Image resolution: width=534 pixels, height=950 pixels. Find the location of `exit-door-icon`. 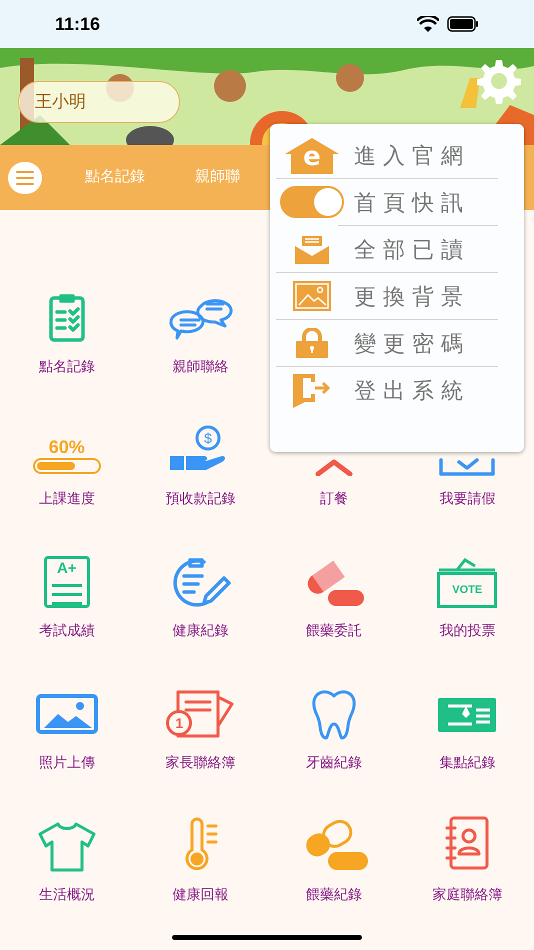

exit-door-icon is located at coordinates (312, 390).